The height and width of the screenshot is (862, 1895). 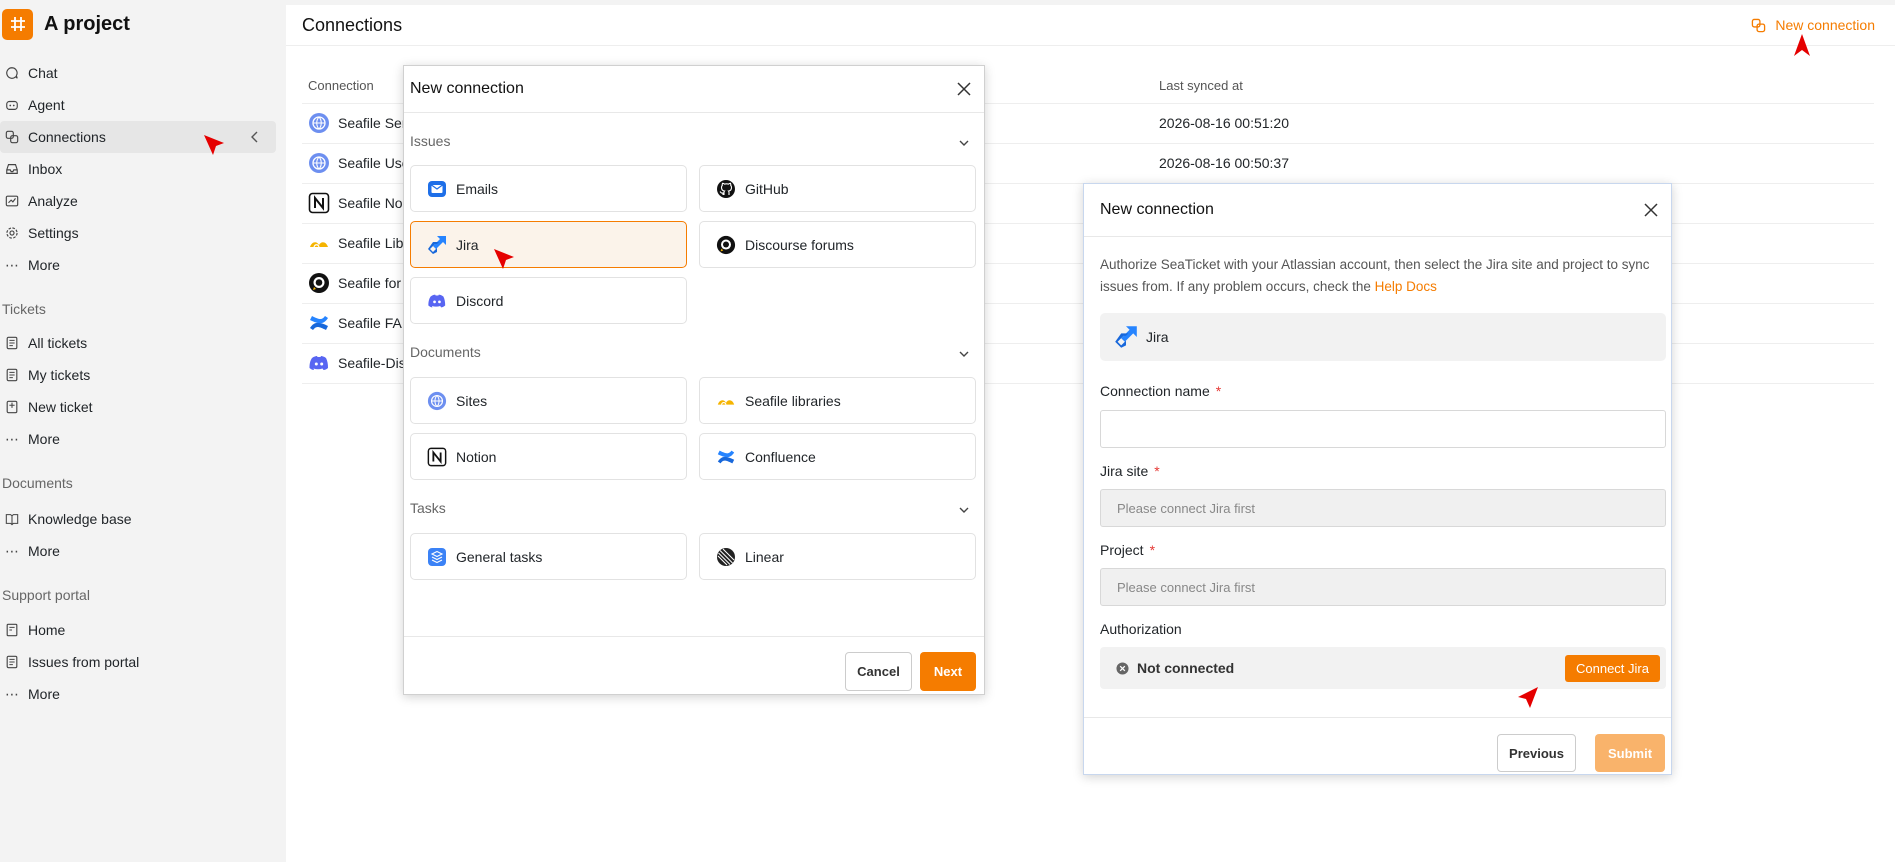 I want to click on selected-source-label: Jira, so click(x=1157, y=337).